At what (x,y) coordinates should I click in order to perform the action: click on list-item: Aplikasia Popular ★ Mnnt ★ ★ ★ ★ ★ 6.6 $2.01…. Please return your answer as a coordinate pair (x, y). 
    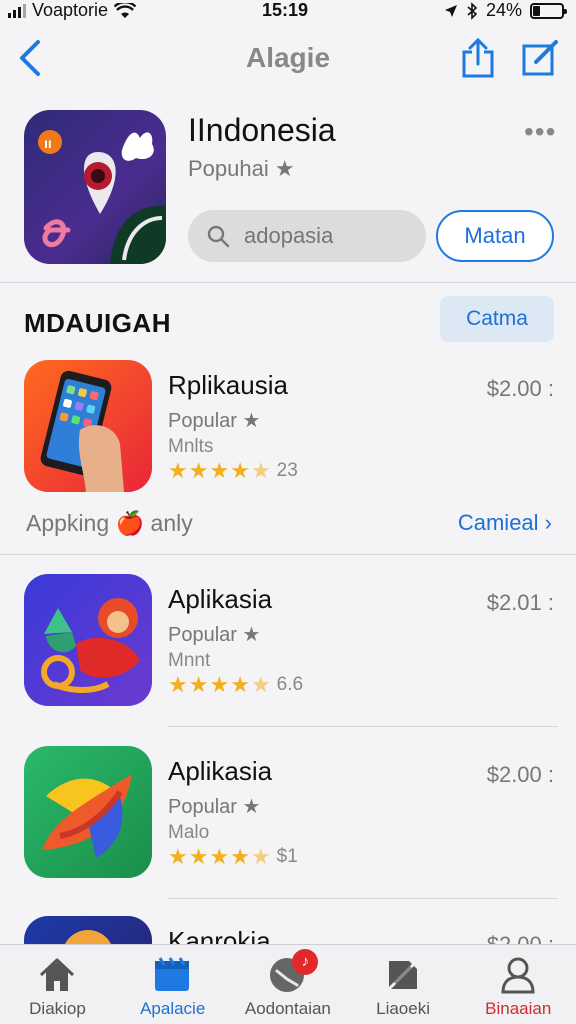
    Looking at the image, I should click on (288, 644).